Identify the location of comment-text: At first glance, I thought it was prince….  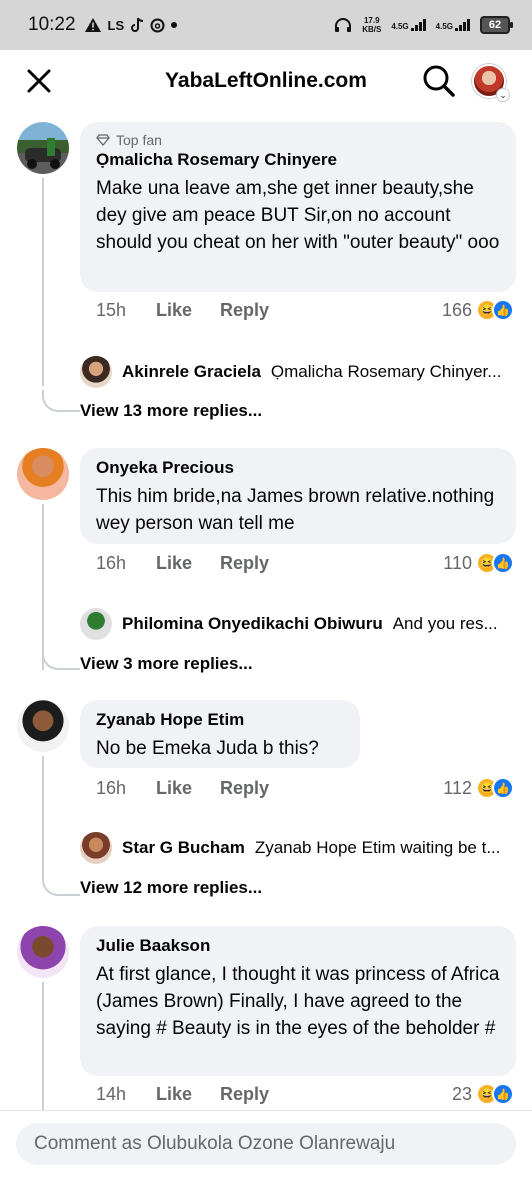
(298, 1001).